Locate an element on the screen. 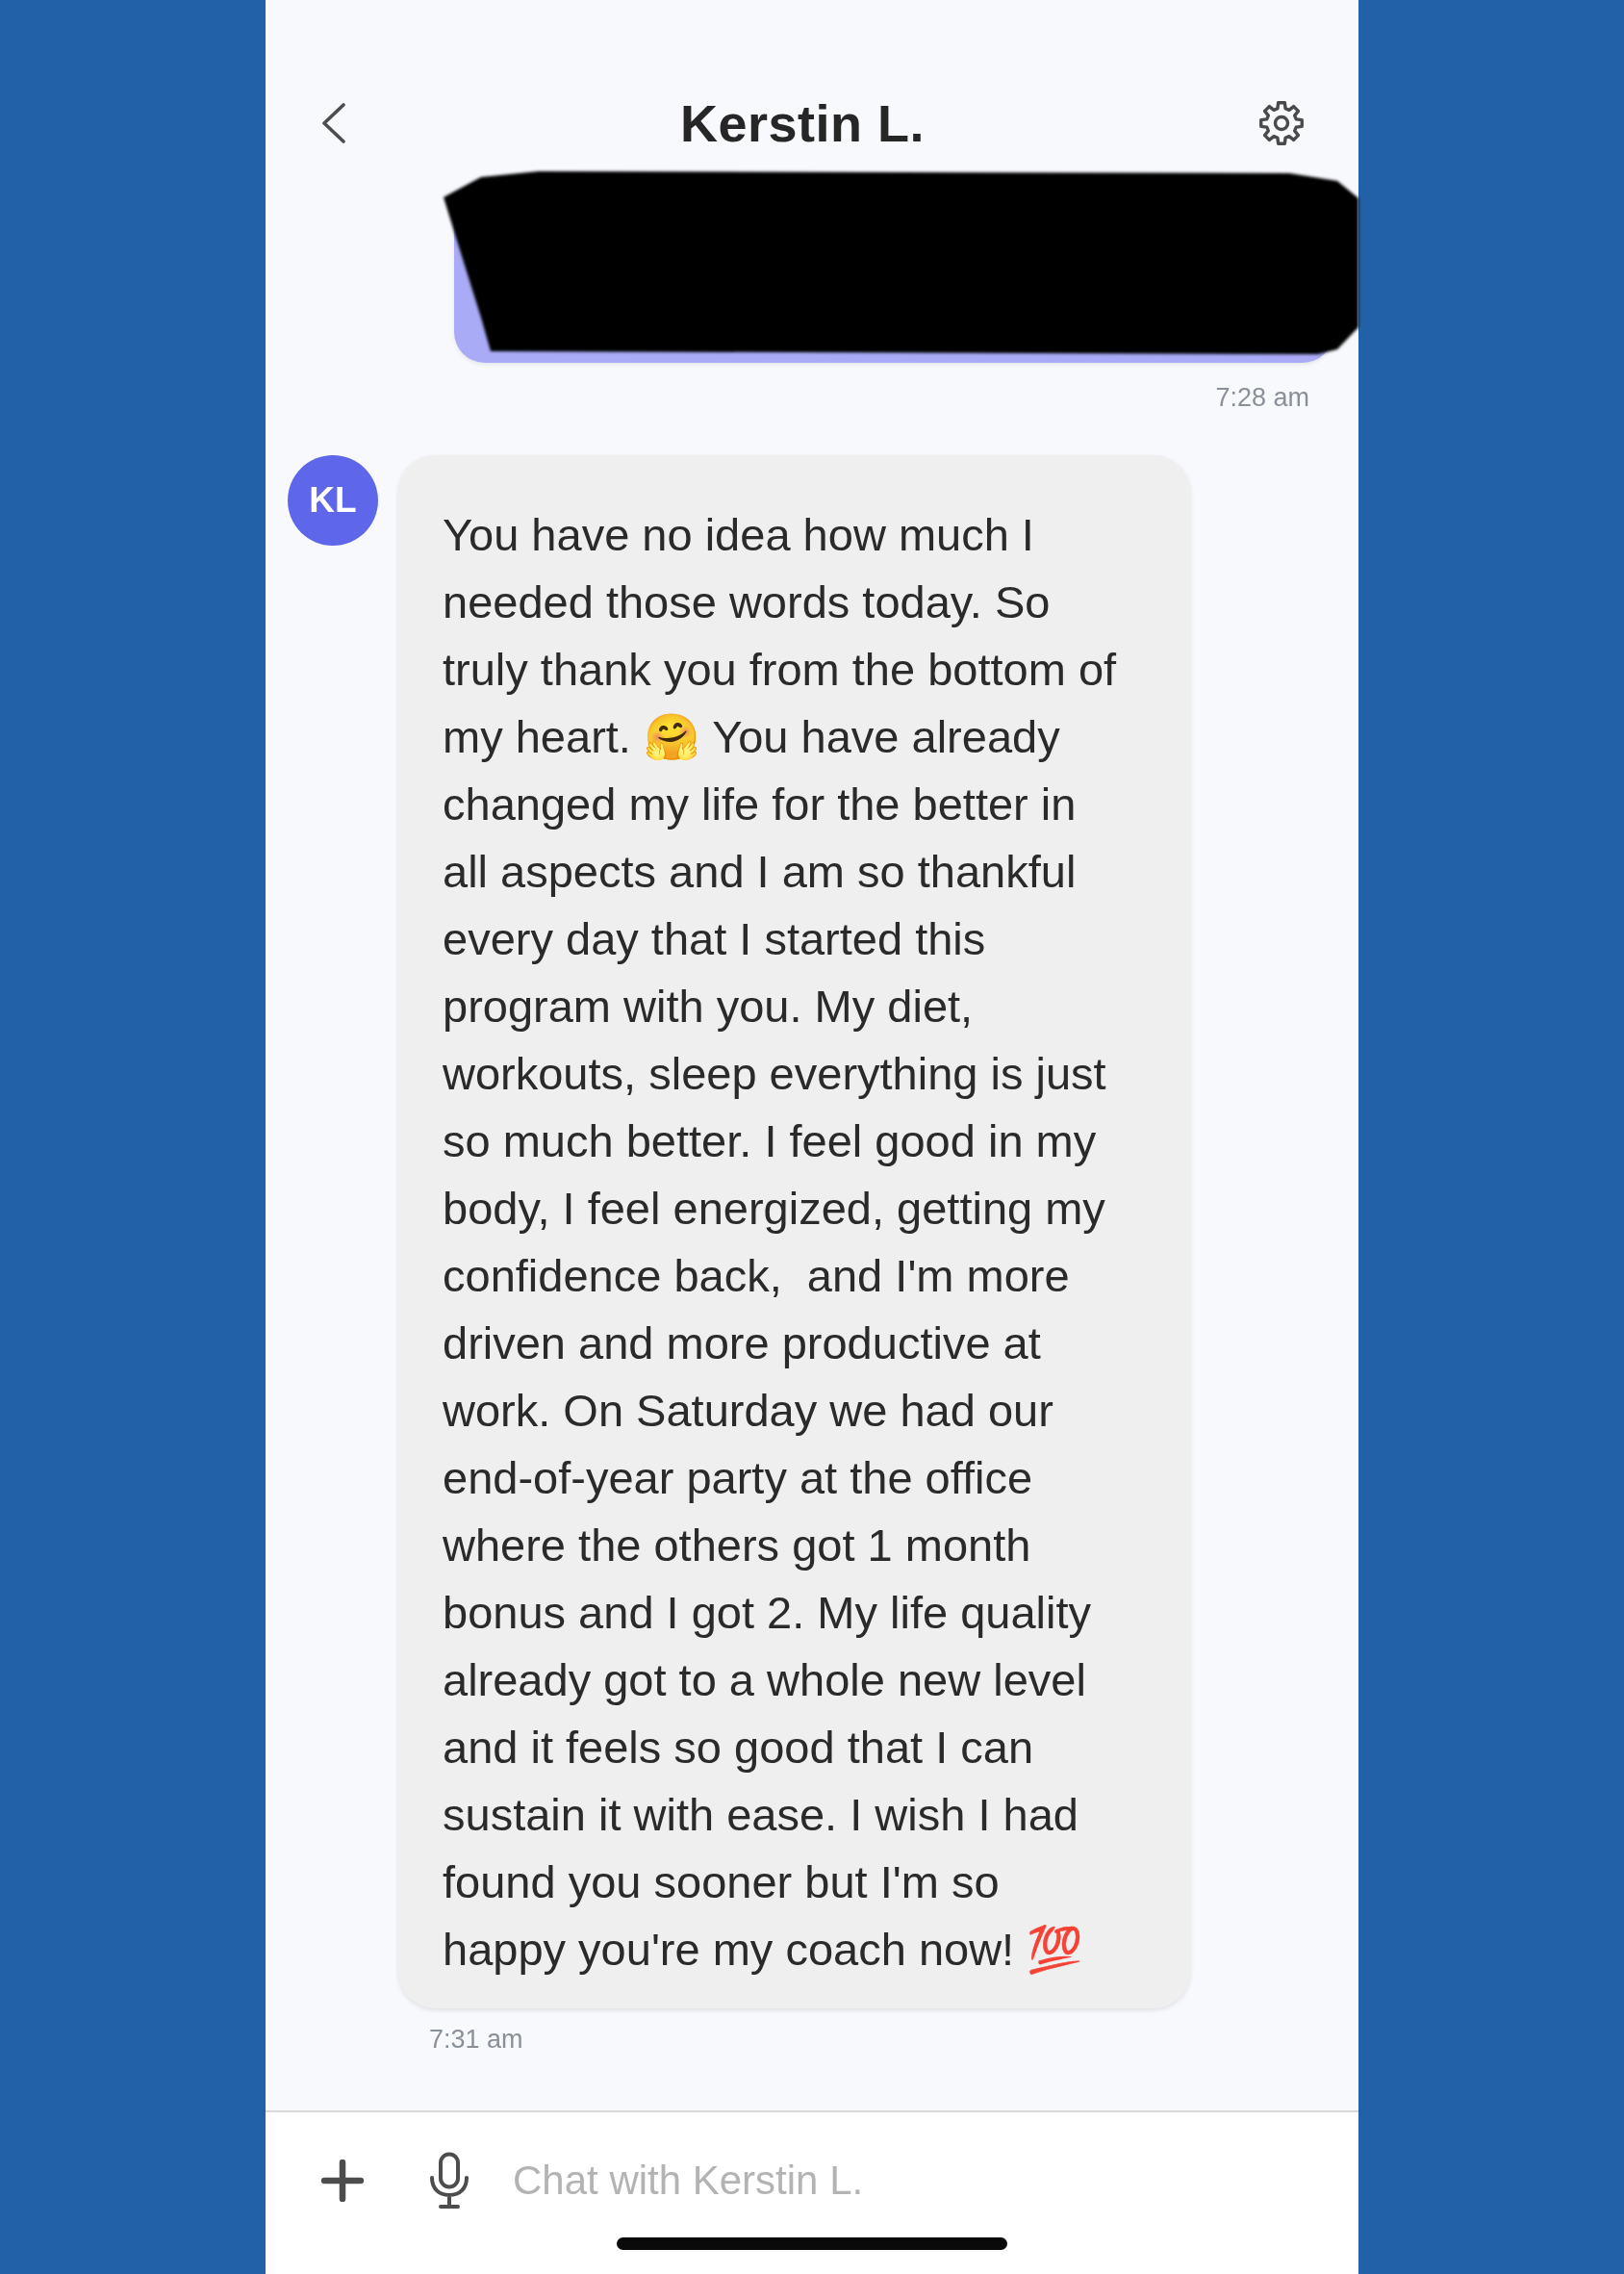 The image size is (1624, 2274). microphone-icon is located at coordinates (449, 2181).